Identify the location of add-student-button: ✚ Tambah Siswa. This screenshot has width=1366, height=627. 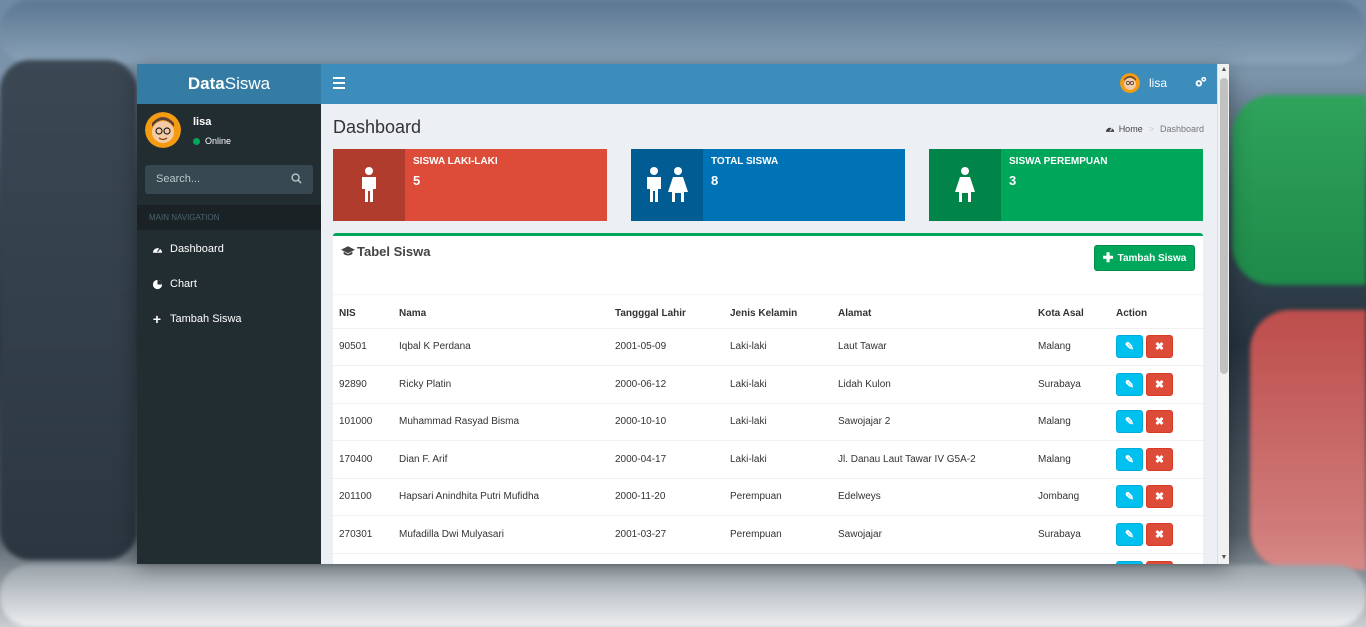
(1144, 258).